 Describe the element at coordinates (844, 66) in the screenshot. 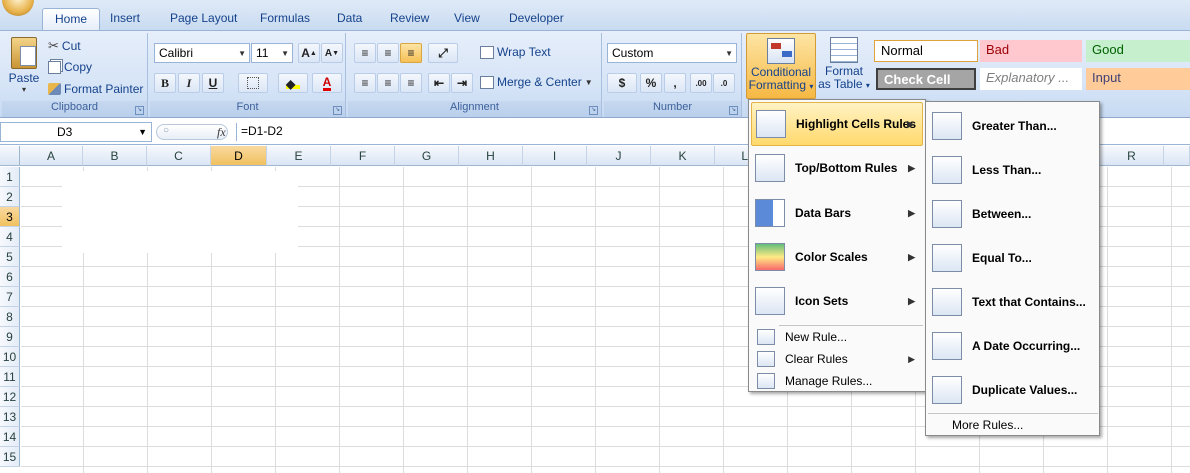

I see `format-as-table-button: Format as Table ▾` at that location.